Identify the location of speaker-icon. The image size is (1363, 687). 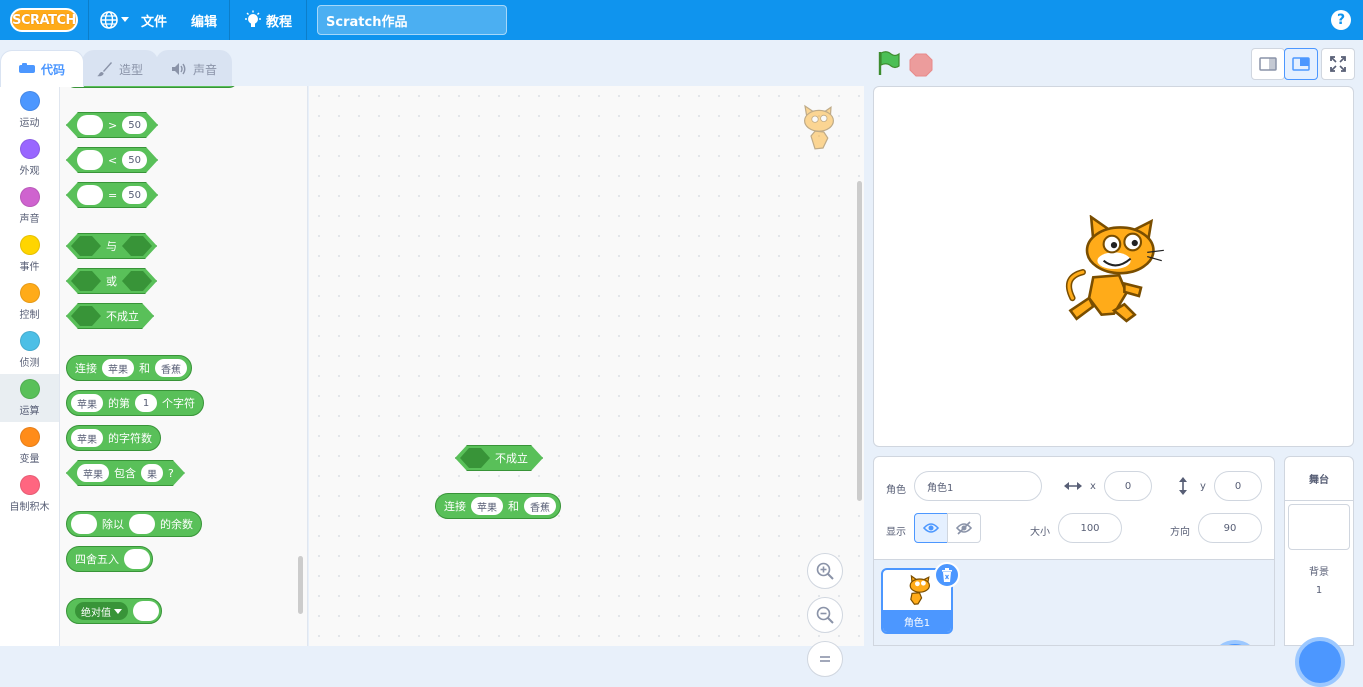
(179, 69).